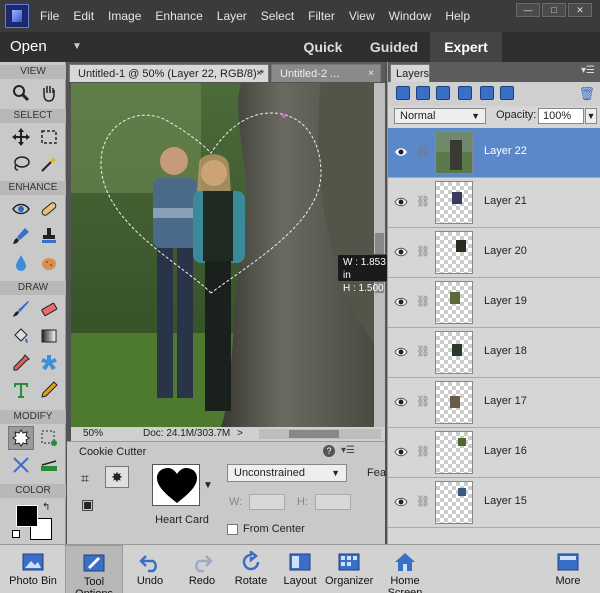  What do you see at coordinates (87, 504) in the screenshot?
I see `image-icon: ▣` at bounding box center [87, 504].